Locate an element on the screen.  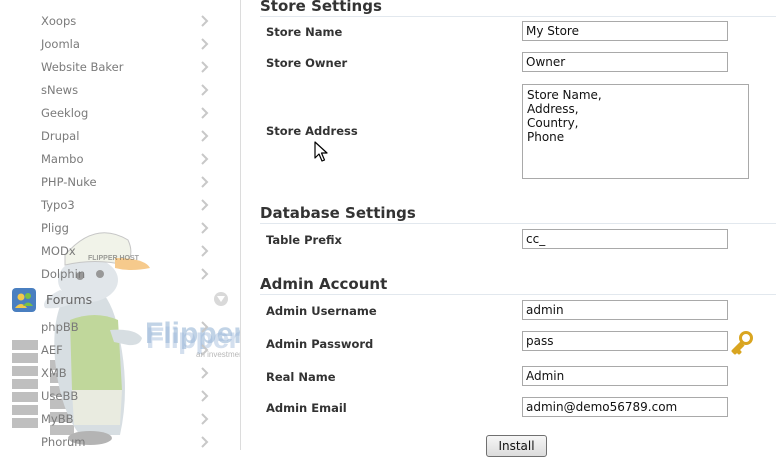
store-name-input is located at coordinates (625, 31).